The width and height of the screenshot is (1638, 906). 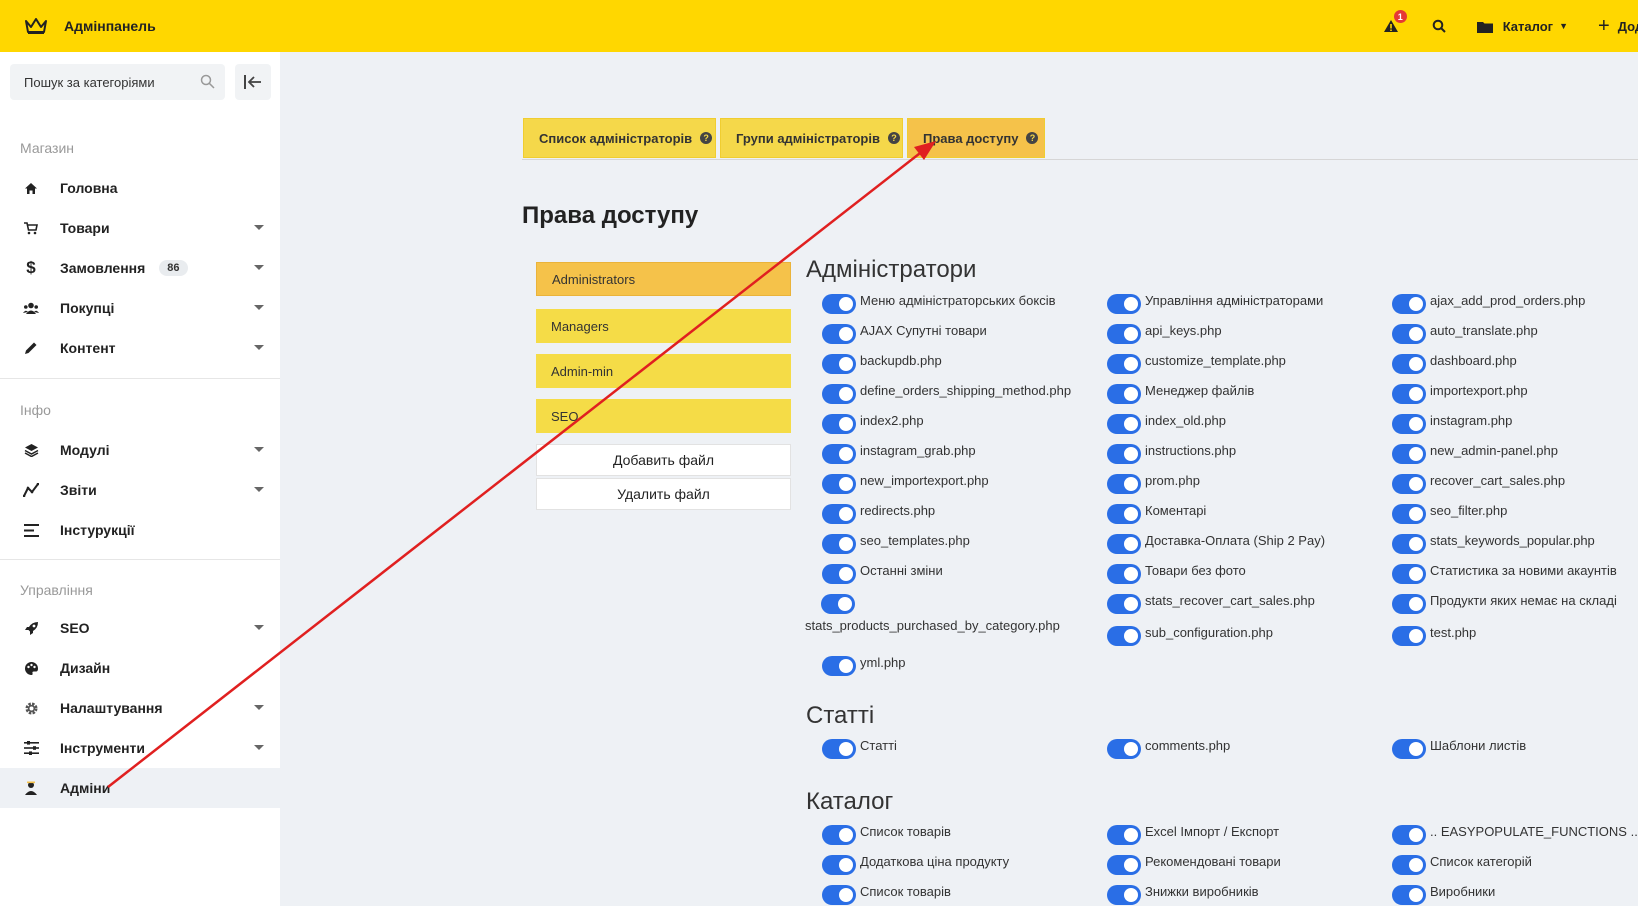 I want to click on permission-label: api_keys.php, so click(x=1183, y=330).